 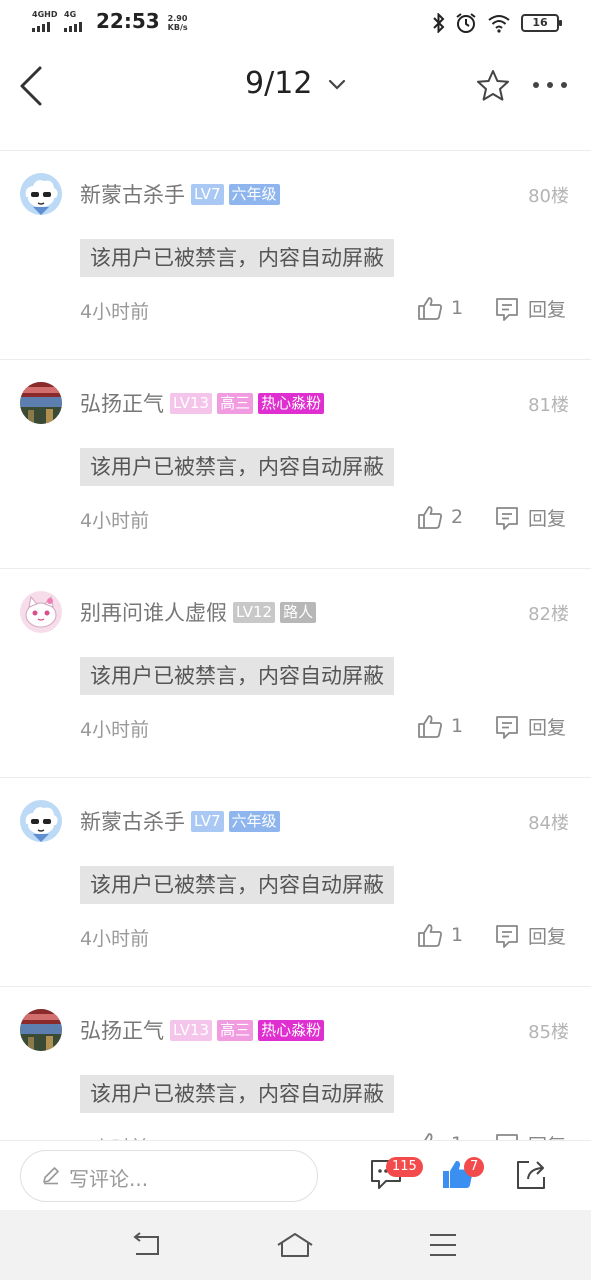 I want to click on floor-number: 81楼, so click(x=548, y=405).